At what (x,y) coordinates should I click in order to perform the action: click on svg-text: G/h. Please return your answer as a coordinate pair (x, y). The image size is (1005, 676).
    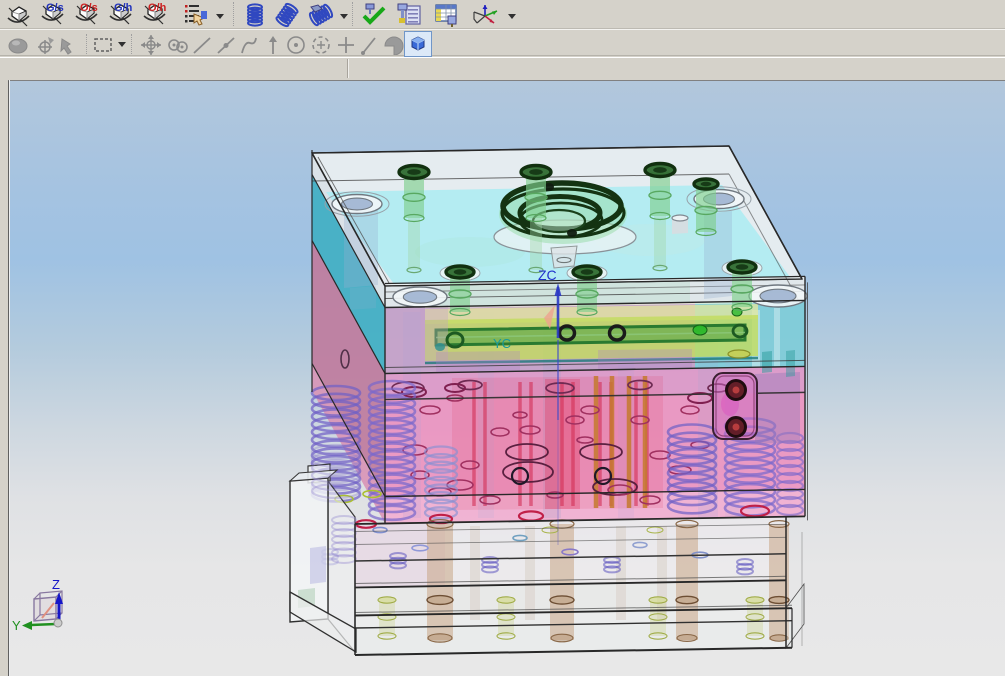
    Looking at the image, I should click on (123, 8).